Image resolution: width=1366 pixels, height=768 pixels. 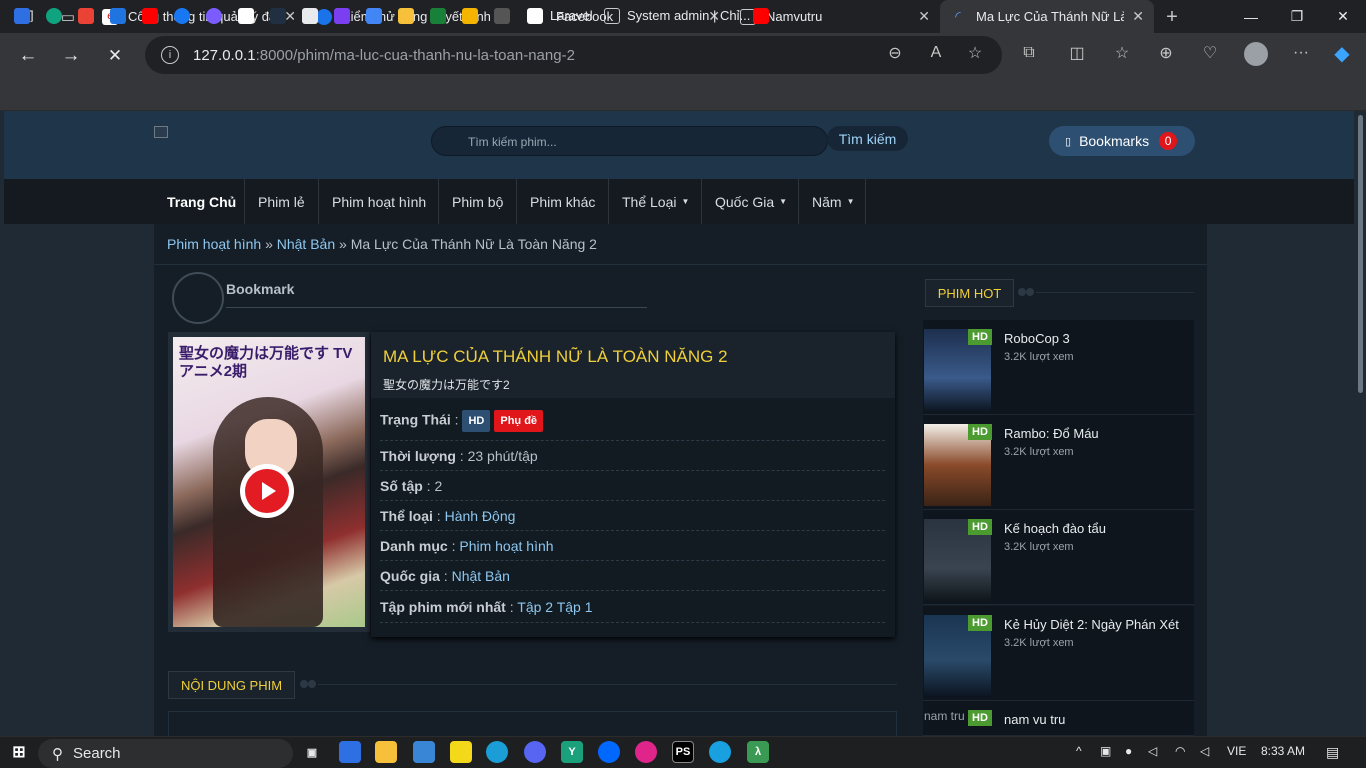 I want to click on chatgpt-icon, so click(x=54, y=16).